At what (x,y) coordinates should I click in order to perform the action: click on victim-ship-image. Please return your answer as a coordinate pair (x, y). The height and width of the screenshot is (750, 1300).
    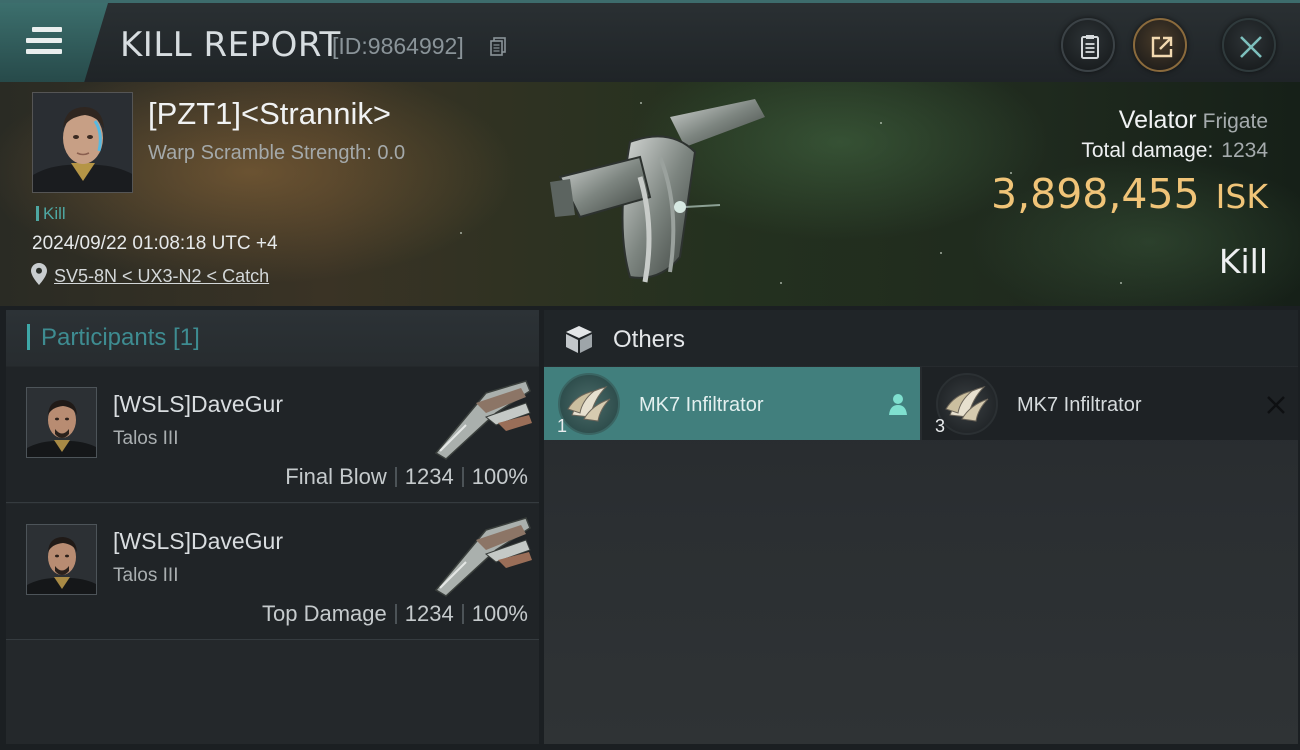
    Looking at the image, I should click on (657, 191).